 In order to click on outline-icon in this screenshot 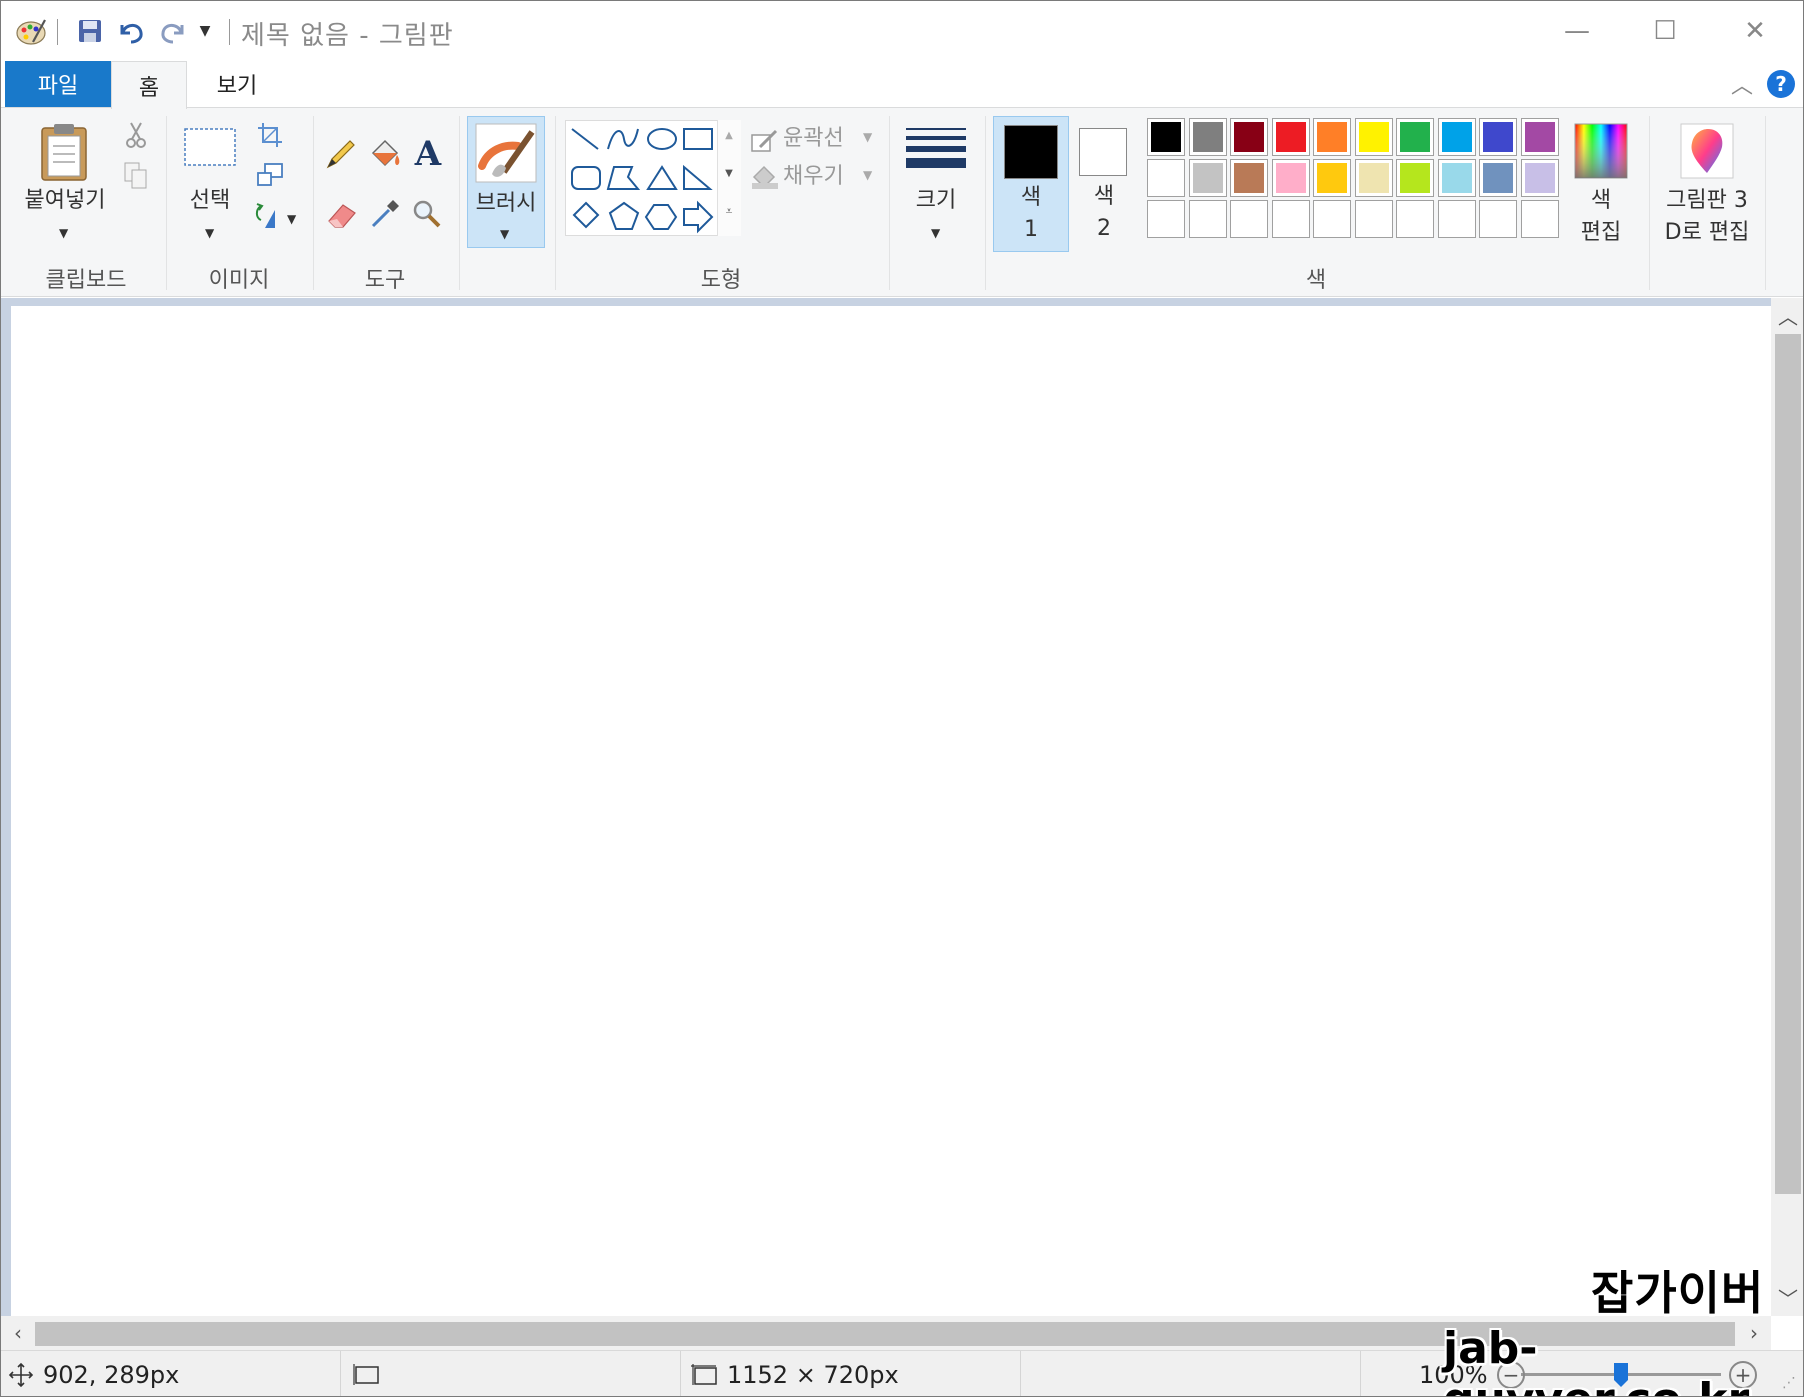, I will do `click(764, 141)`.